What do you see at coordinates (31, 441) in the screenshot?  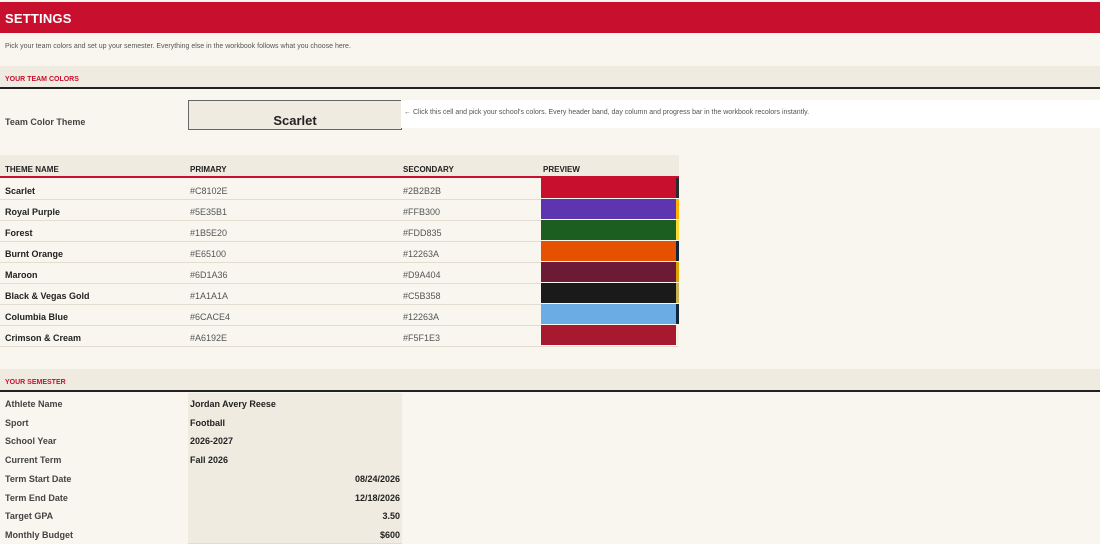 I see `field-label: School Year` at bounding box center [31, 441].